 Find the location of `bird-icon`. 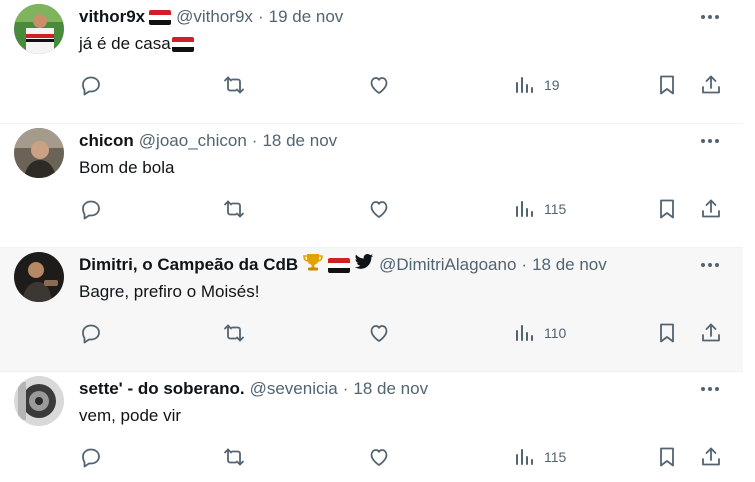

bird-icon is located at coordinates (364, 265).